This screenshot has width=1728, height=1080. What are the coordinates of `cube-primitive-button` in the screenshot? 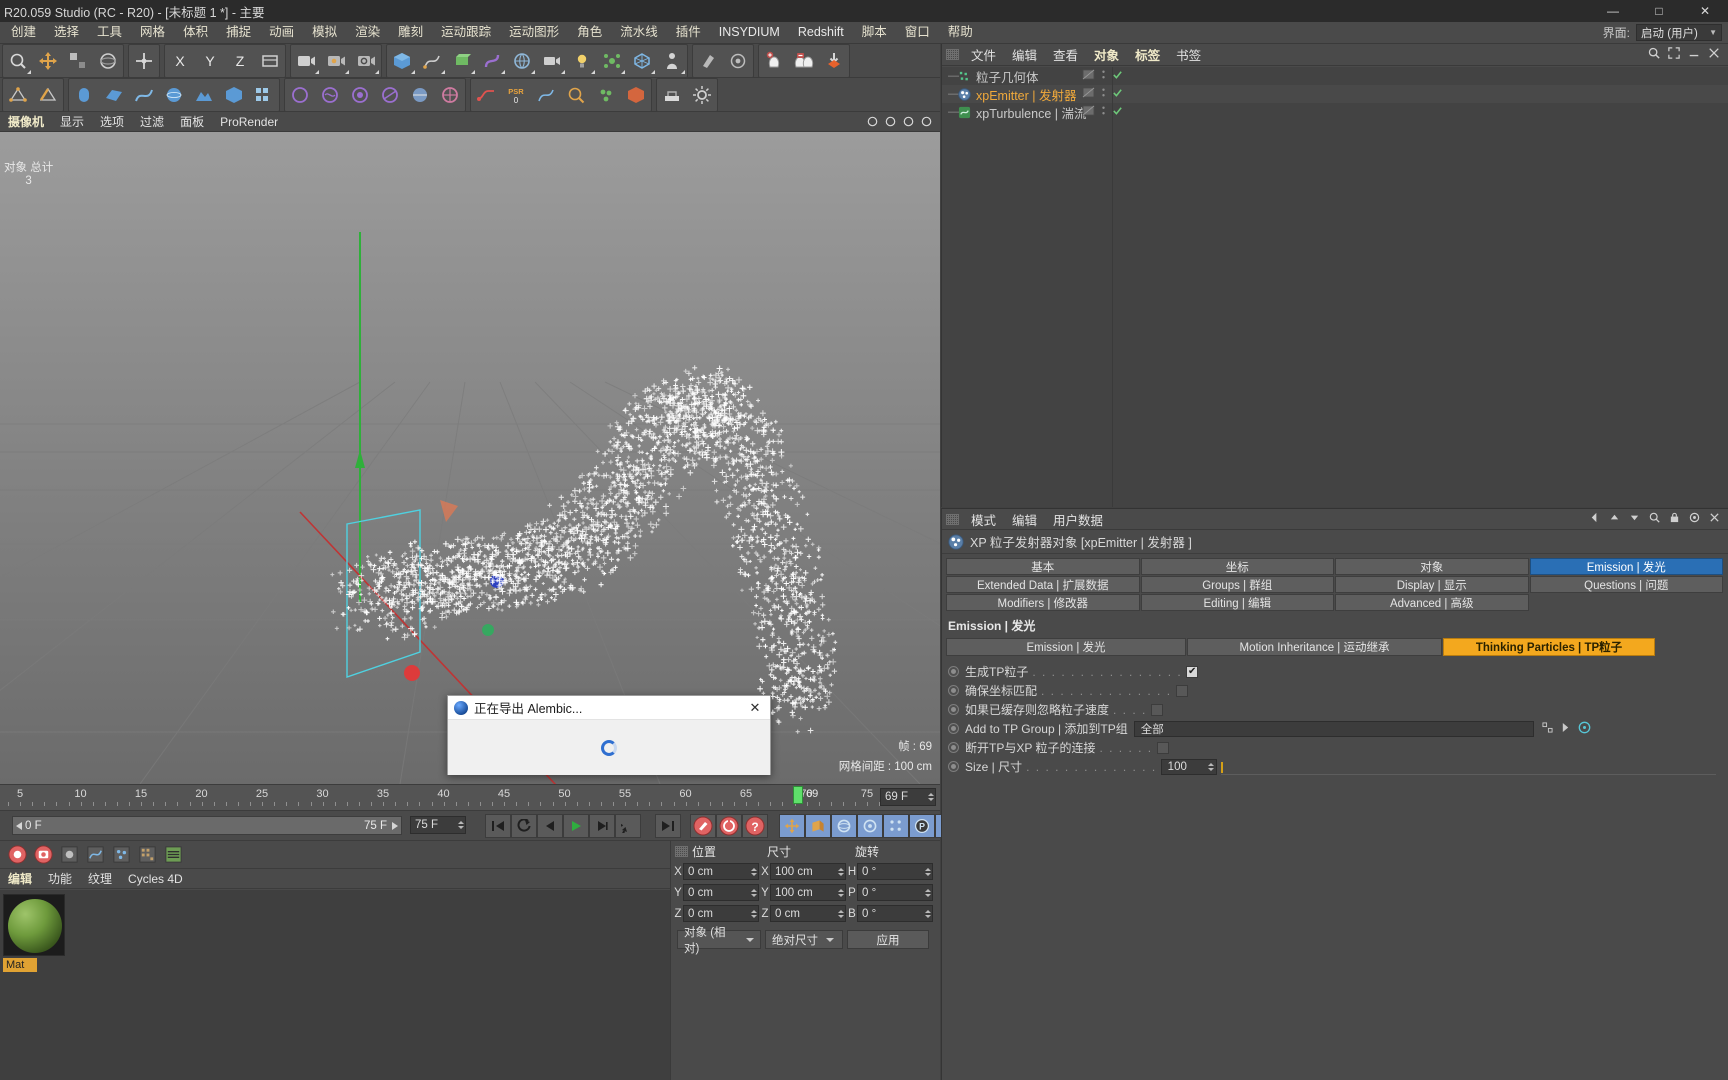 It's located at (402, 61).